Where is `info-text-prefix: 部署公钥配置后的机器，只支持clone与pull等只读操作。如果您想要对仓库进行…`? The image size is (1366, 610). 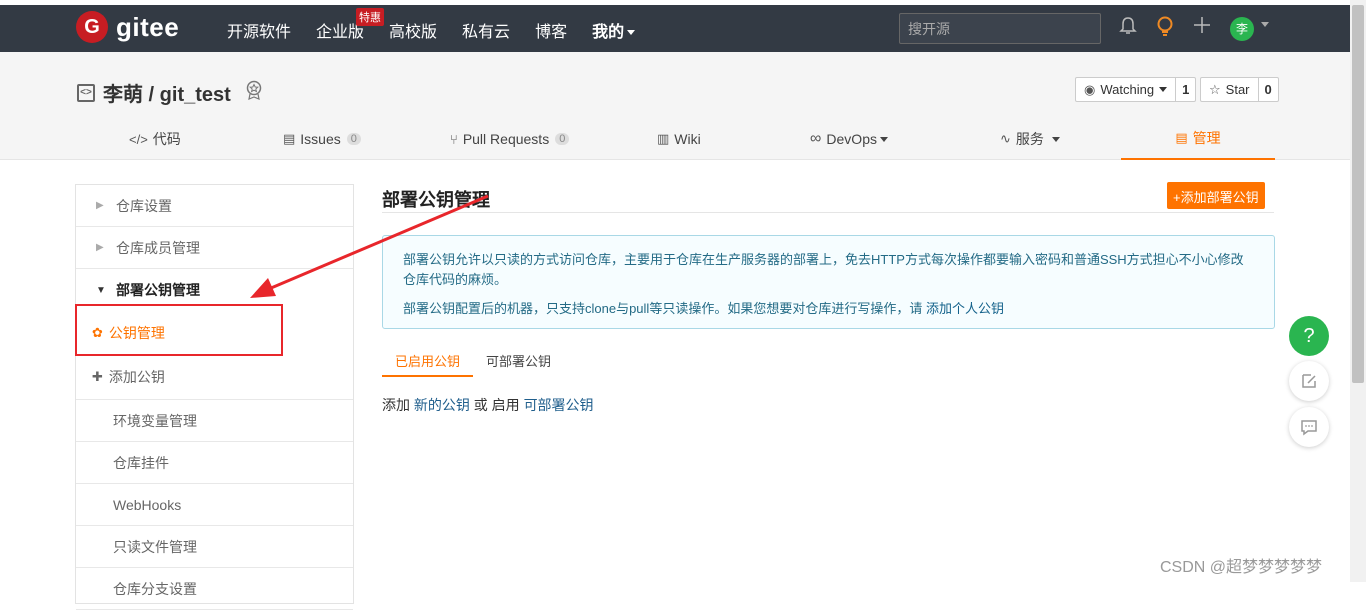 info-text-prefix: 部署公钥配置后的机器，只支持clone与pull等只读操作。如果您想要对仓库进行… is located at coordinates (663, 308).